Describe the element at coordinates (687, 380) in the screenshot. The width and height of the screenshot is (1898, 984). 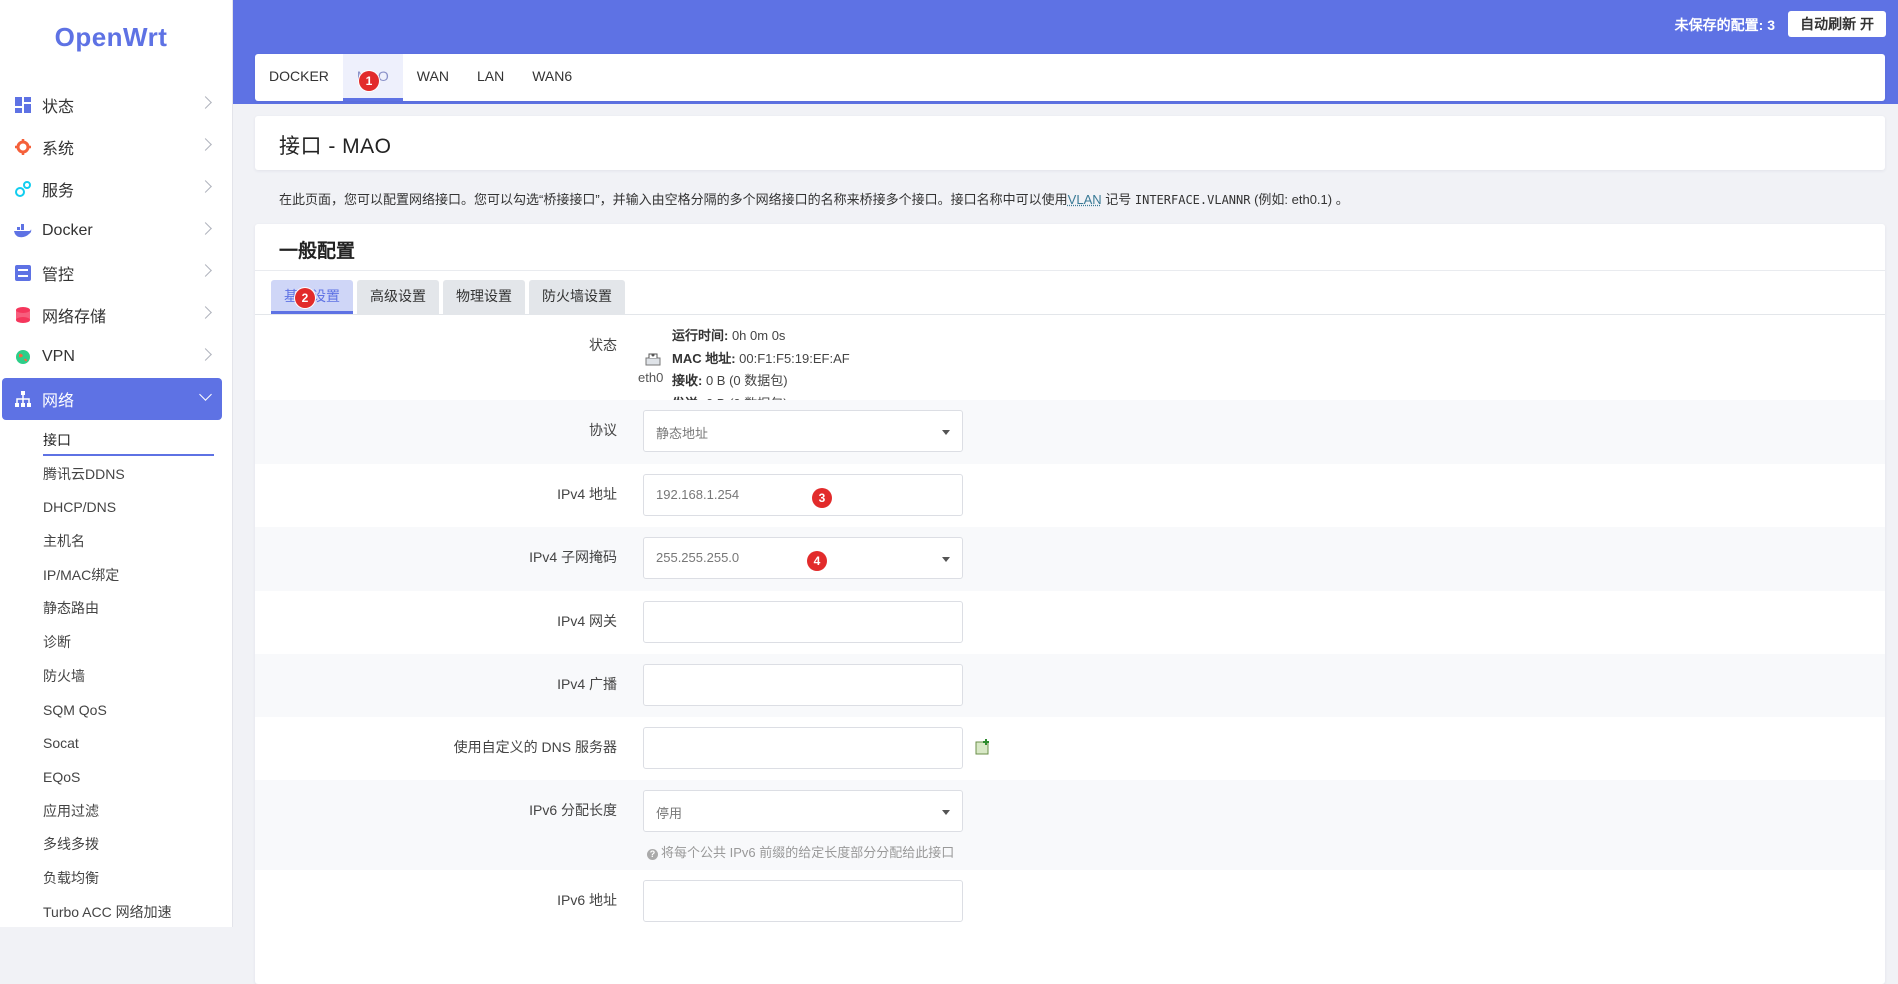
I see `rx-key: 接收:` at that location.